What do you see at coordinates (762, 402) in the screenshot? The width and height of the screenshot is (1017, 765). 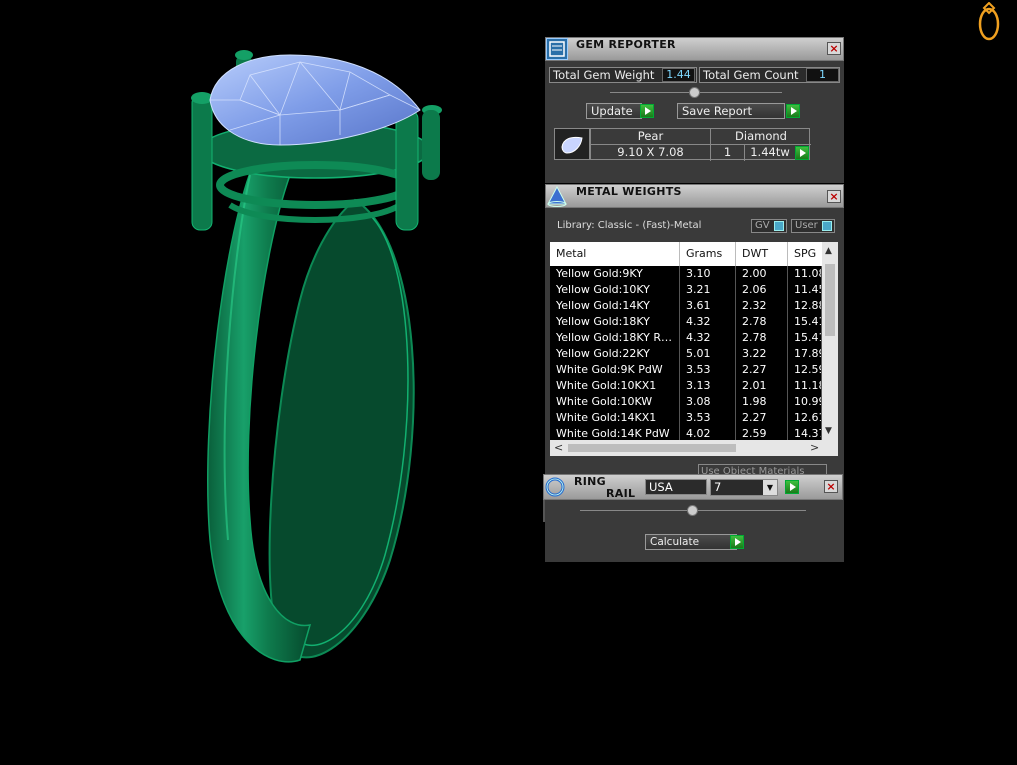 I see `dwt-cell: 1.98` at bounding box center [762, 402].